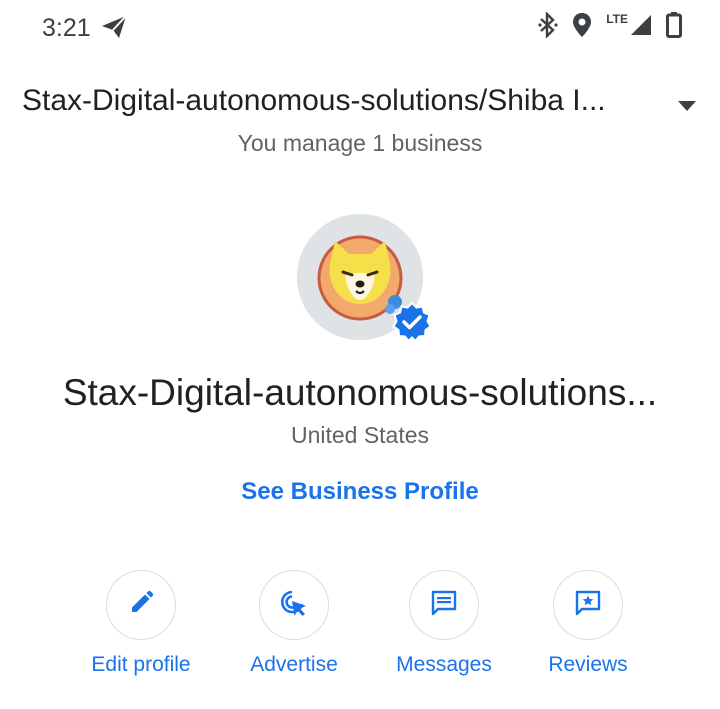  I want to click on status-time: 3:21, so click(66, 28).